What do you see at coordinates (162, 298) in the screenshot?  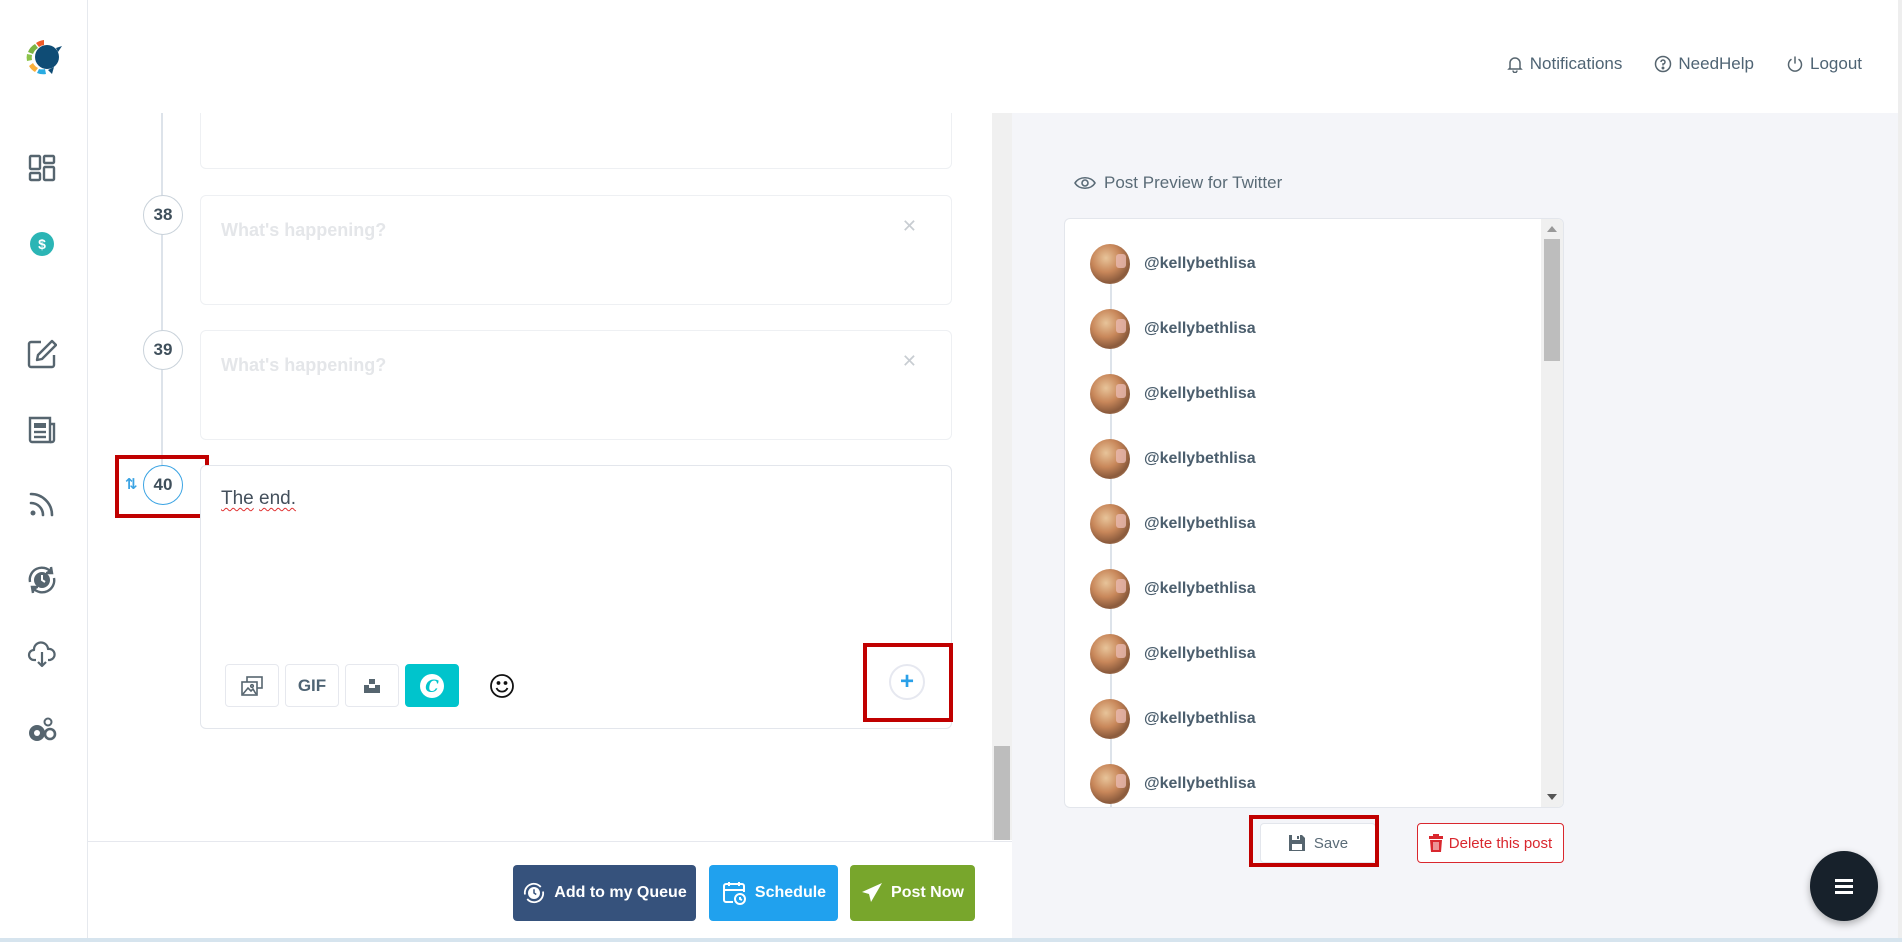 I see `thread-timeline` at bounding box center [162, 298].